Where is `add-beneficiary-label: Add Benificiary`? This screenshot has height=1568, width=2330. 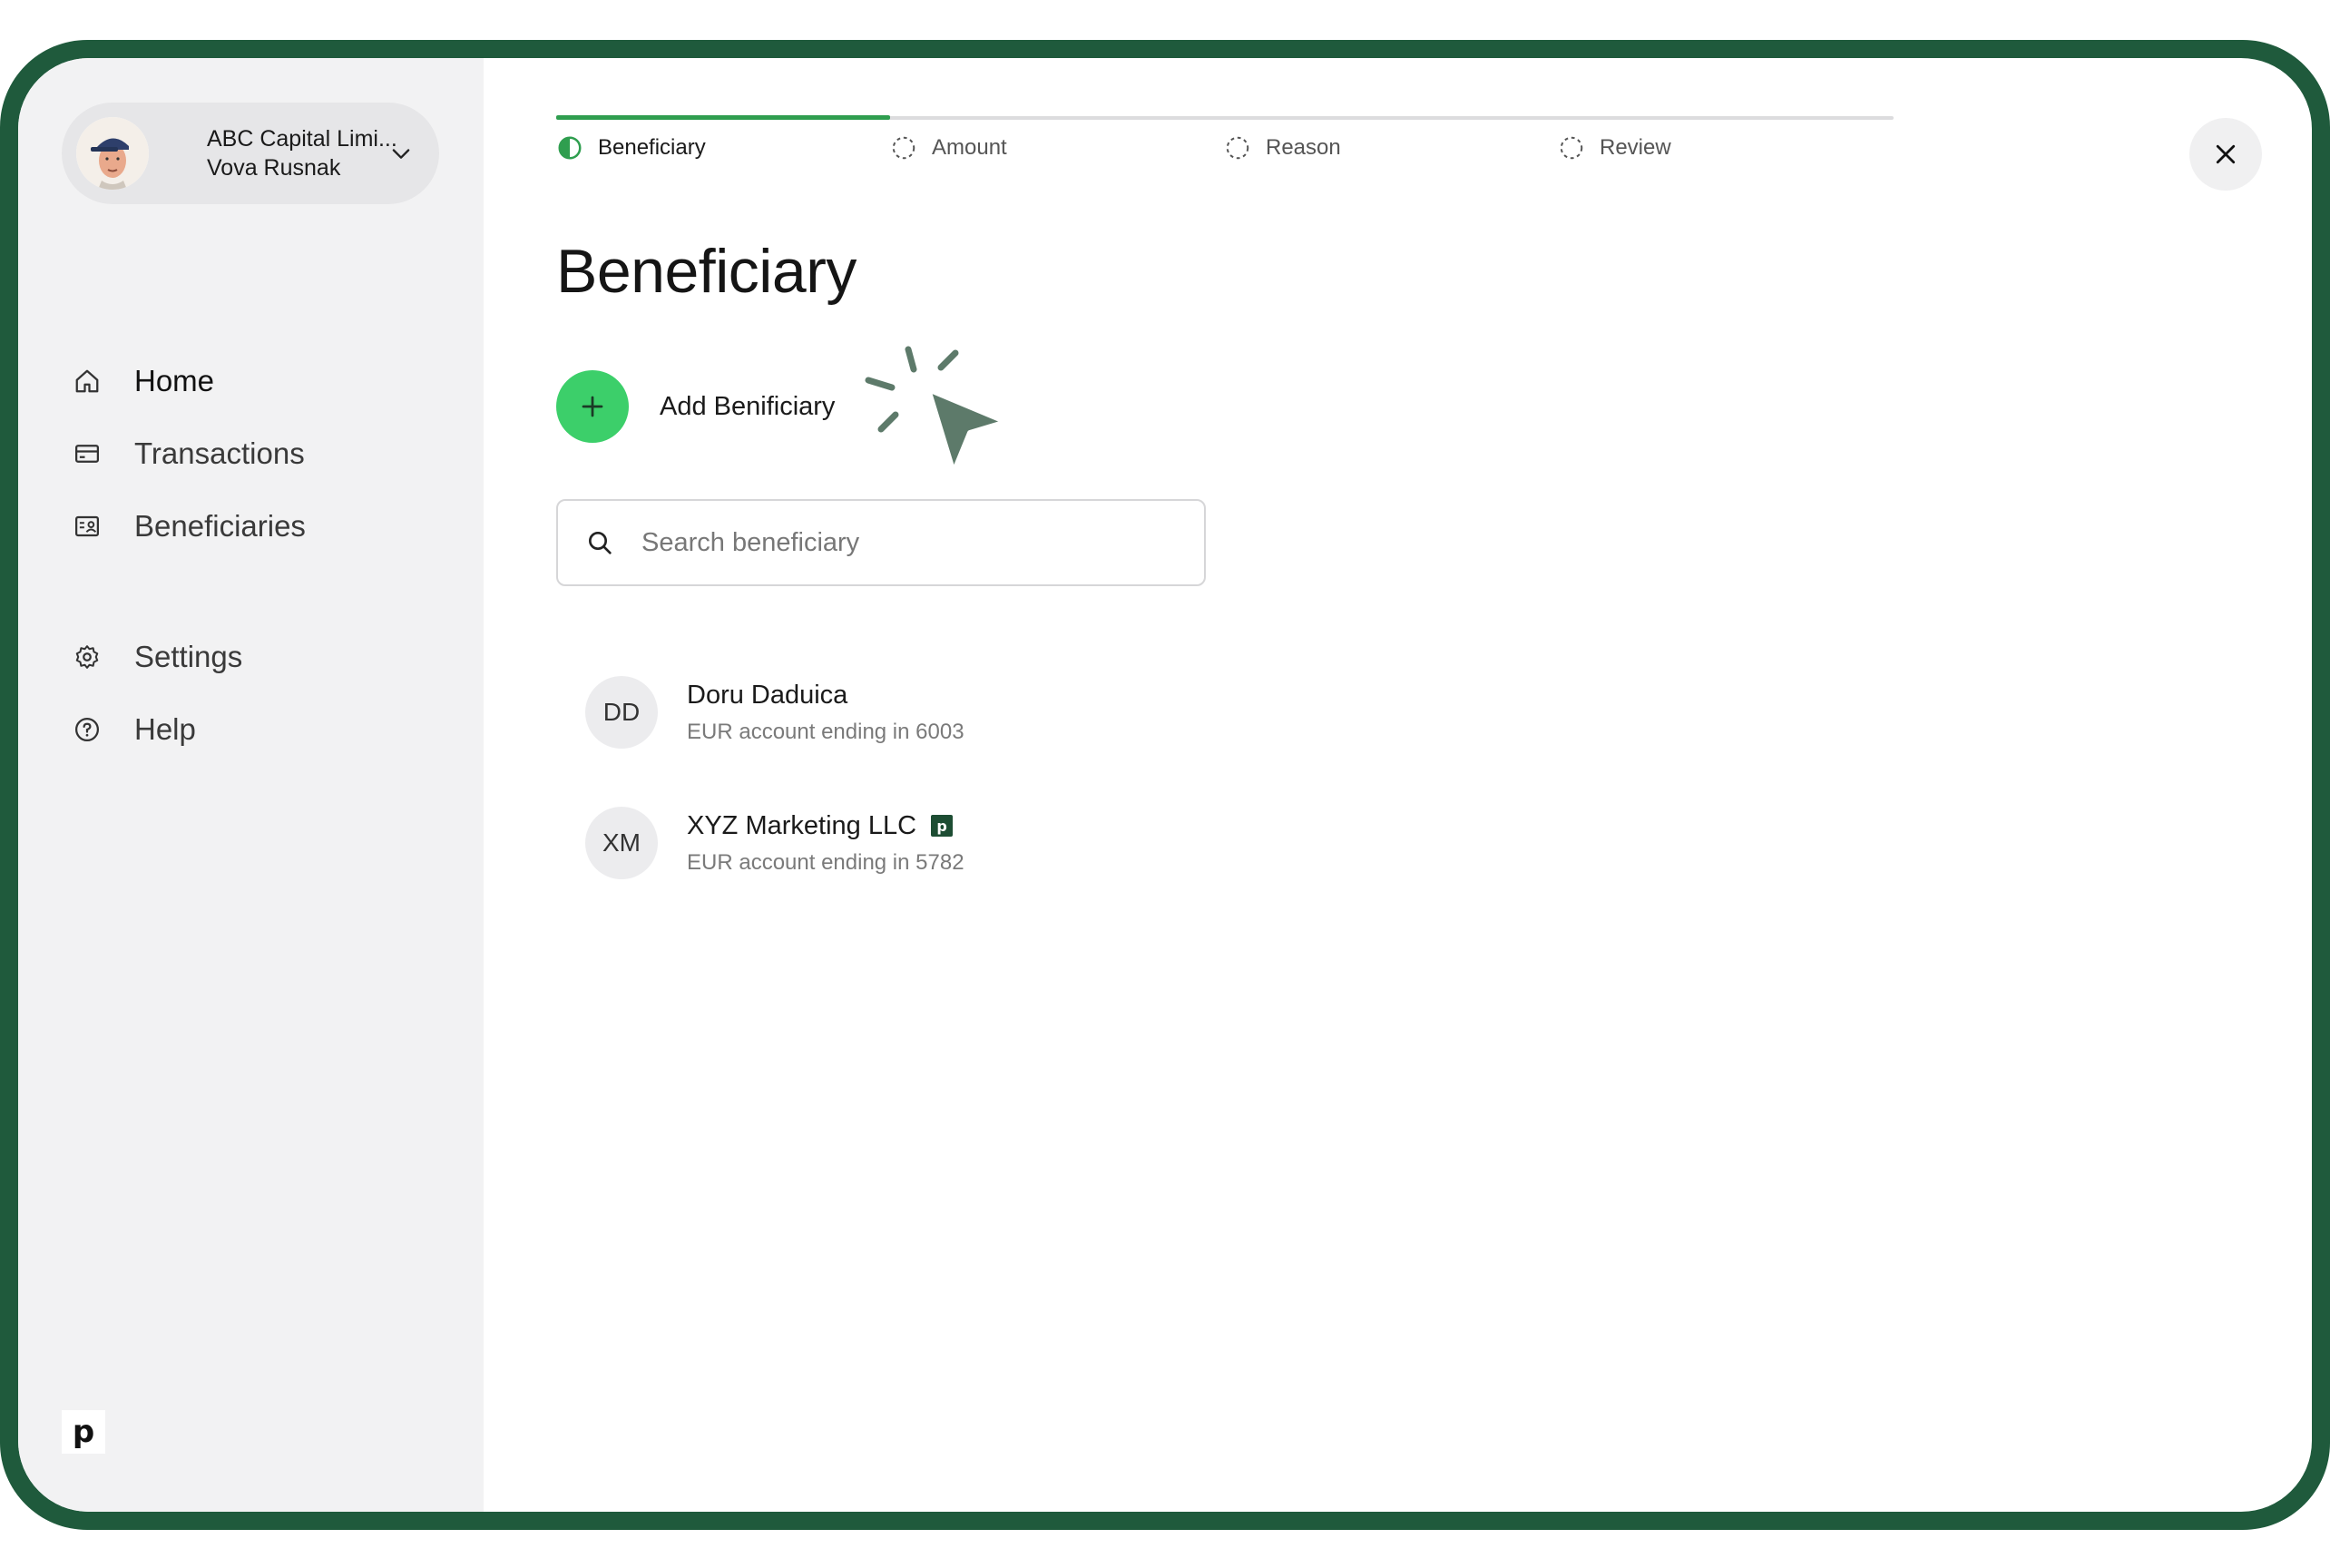
add-beneficiary-label: Add Benificiary is located at coordinates (748, 406).